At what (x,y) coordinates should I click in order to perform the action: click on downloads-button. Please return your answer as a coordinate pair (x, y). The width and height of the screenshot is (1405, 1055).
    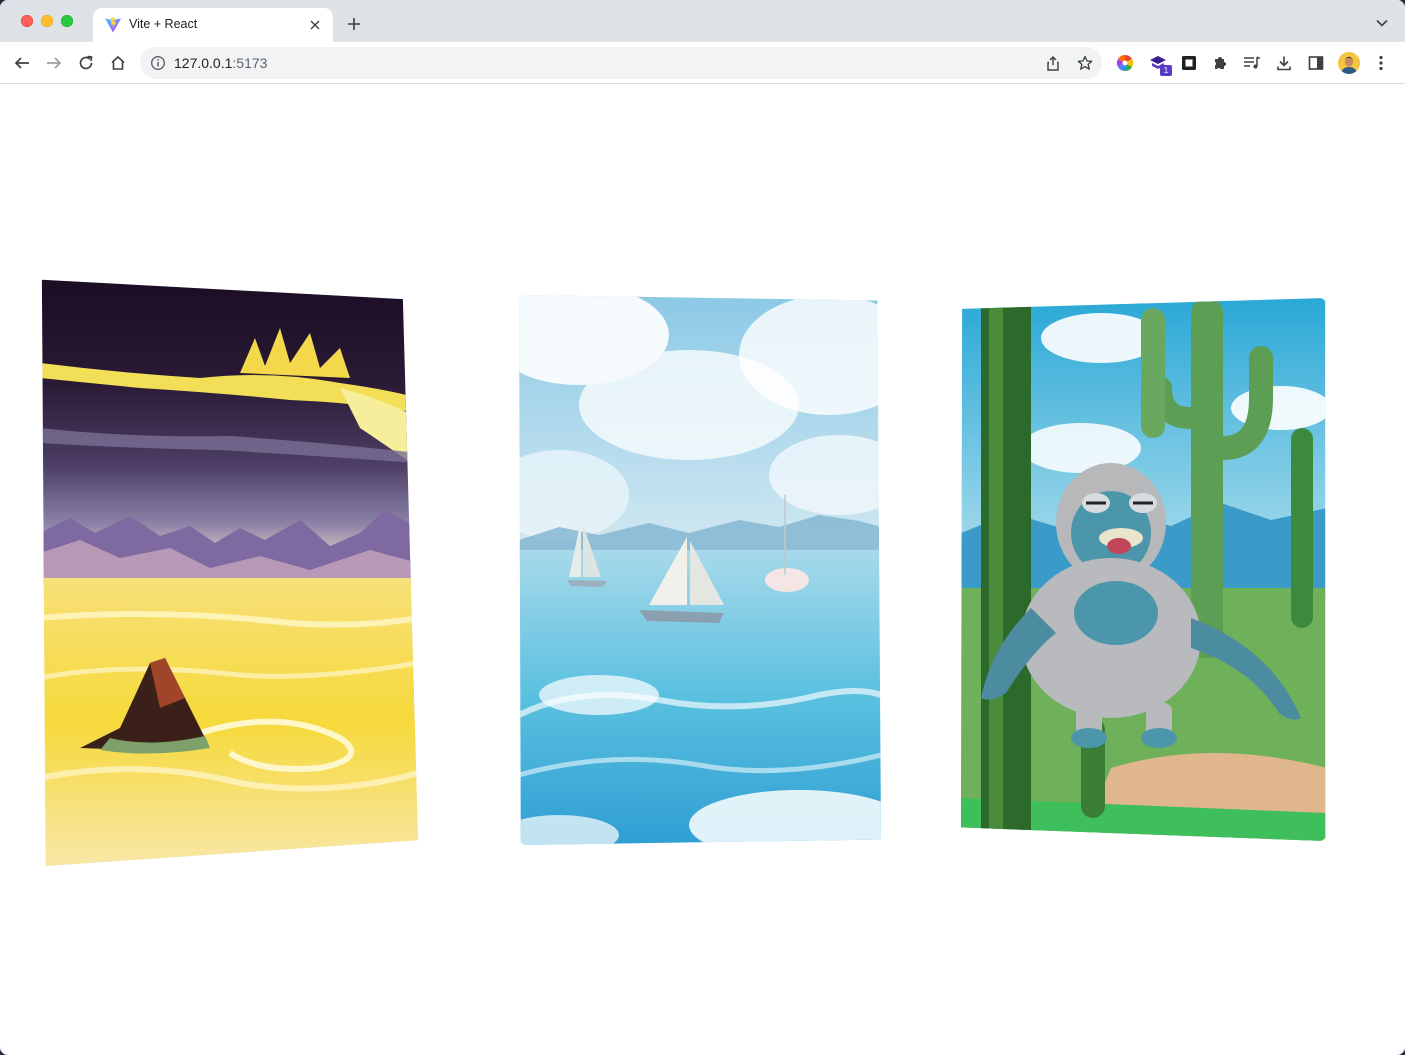
    Looking at the image, I should click on (1284, 63).